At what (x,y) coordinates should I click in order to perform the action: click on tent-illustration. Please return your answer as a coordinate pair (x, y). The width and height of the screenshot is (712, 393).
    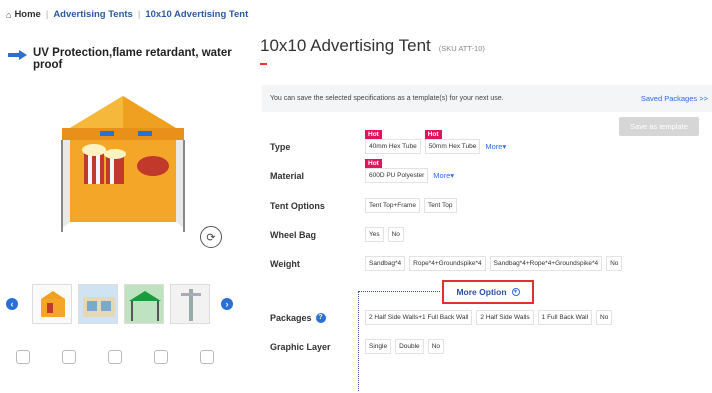
    Looking at the image, I should click on (123, 164).